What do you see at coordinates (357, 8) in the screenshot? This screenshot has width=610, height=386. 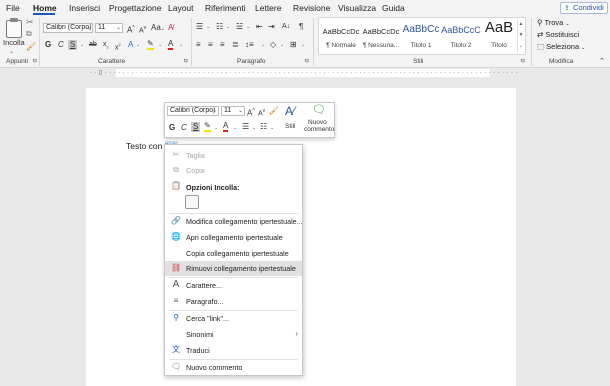 I see `tab-view: Visualizza` at bounding box center [357, 8].